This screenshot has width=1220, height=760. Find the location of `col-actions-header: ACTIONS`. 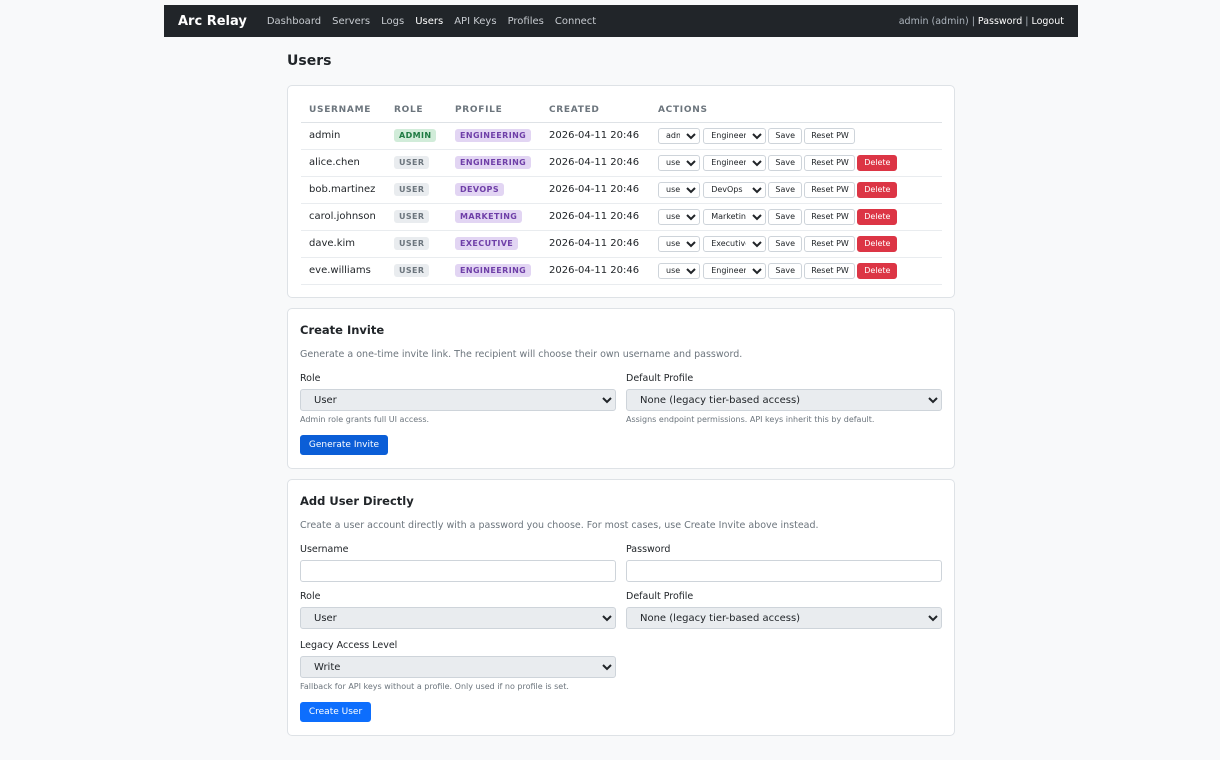

col-actions-header: ACTIONS is located at coordinates (796, 111).